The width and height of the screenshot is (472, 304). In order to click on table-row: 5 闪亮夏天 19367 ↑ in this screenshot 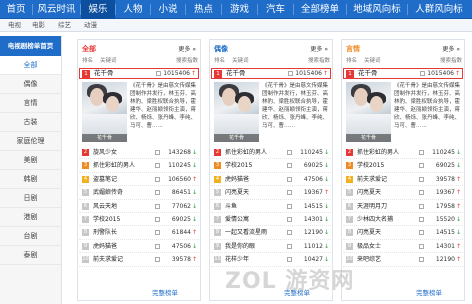, I will do `click(403, 193)`.